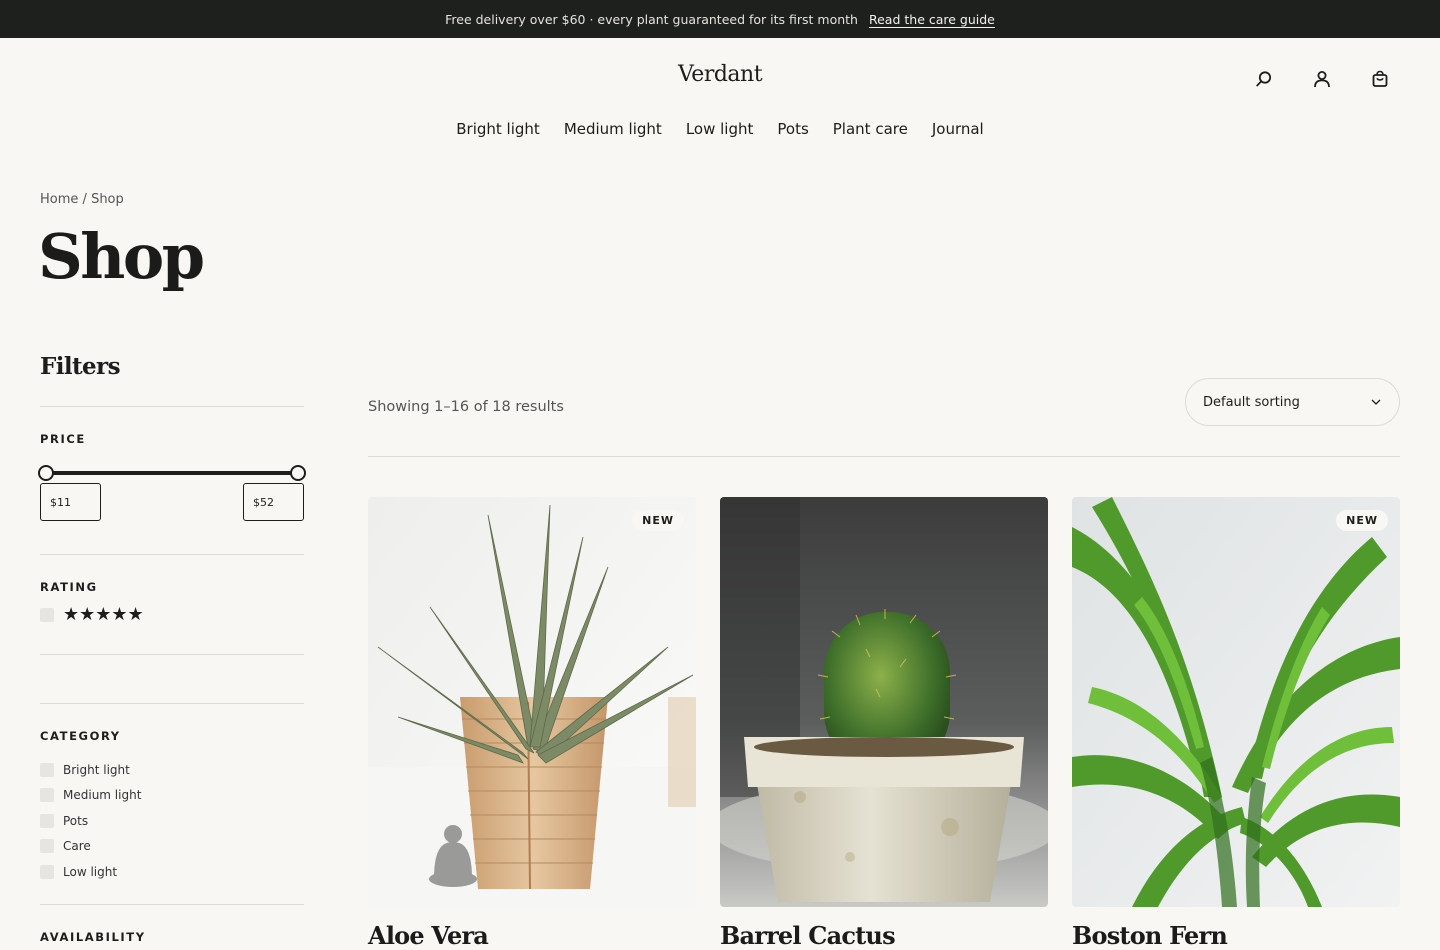 This screenshot has width=1440, height=950. Describe the element at coordinates (121, 256) in the screenshot. I see `page-title: Shop` at that location.